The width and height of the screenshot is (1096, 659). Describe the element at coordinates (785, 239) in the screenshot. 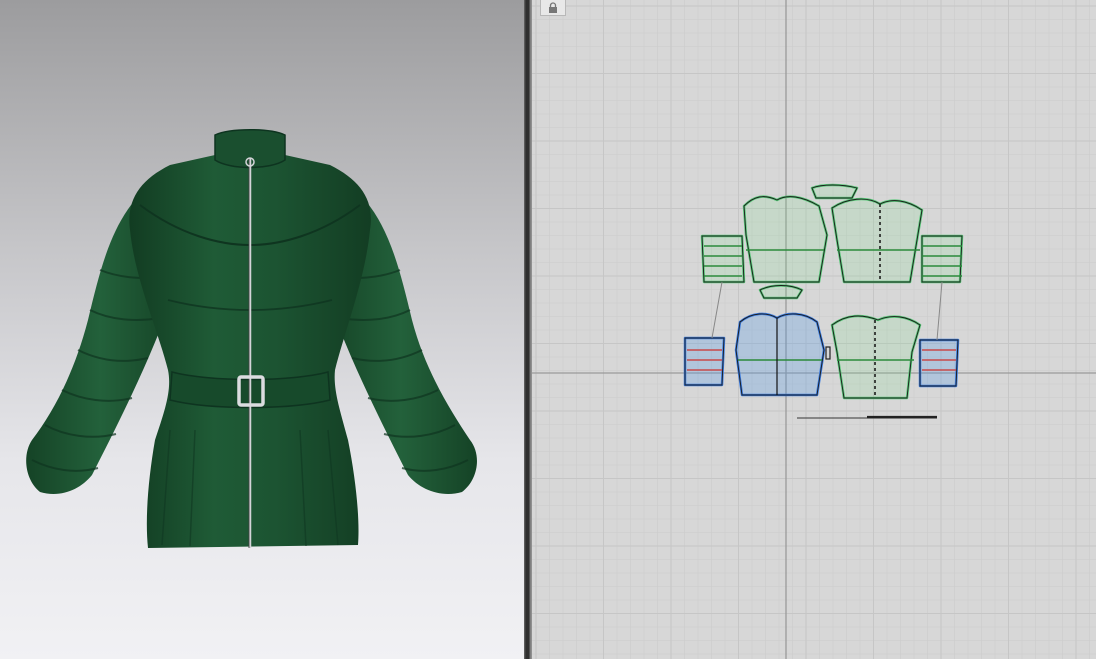

I see `front-piece-top` at that location.